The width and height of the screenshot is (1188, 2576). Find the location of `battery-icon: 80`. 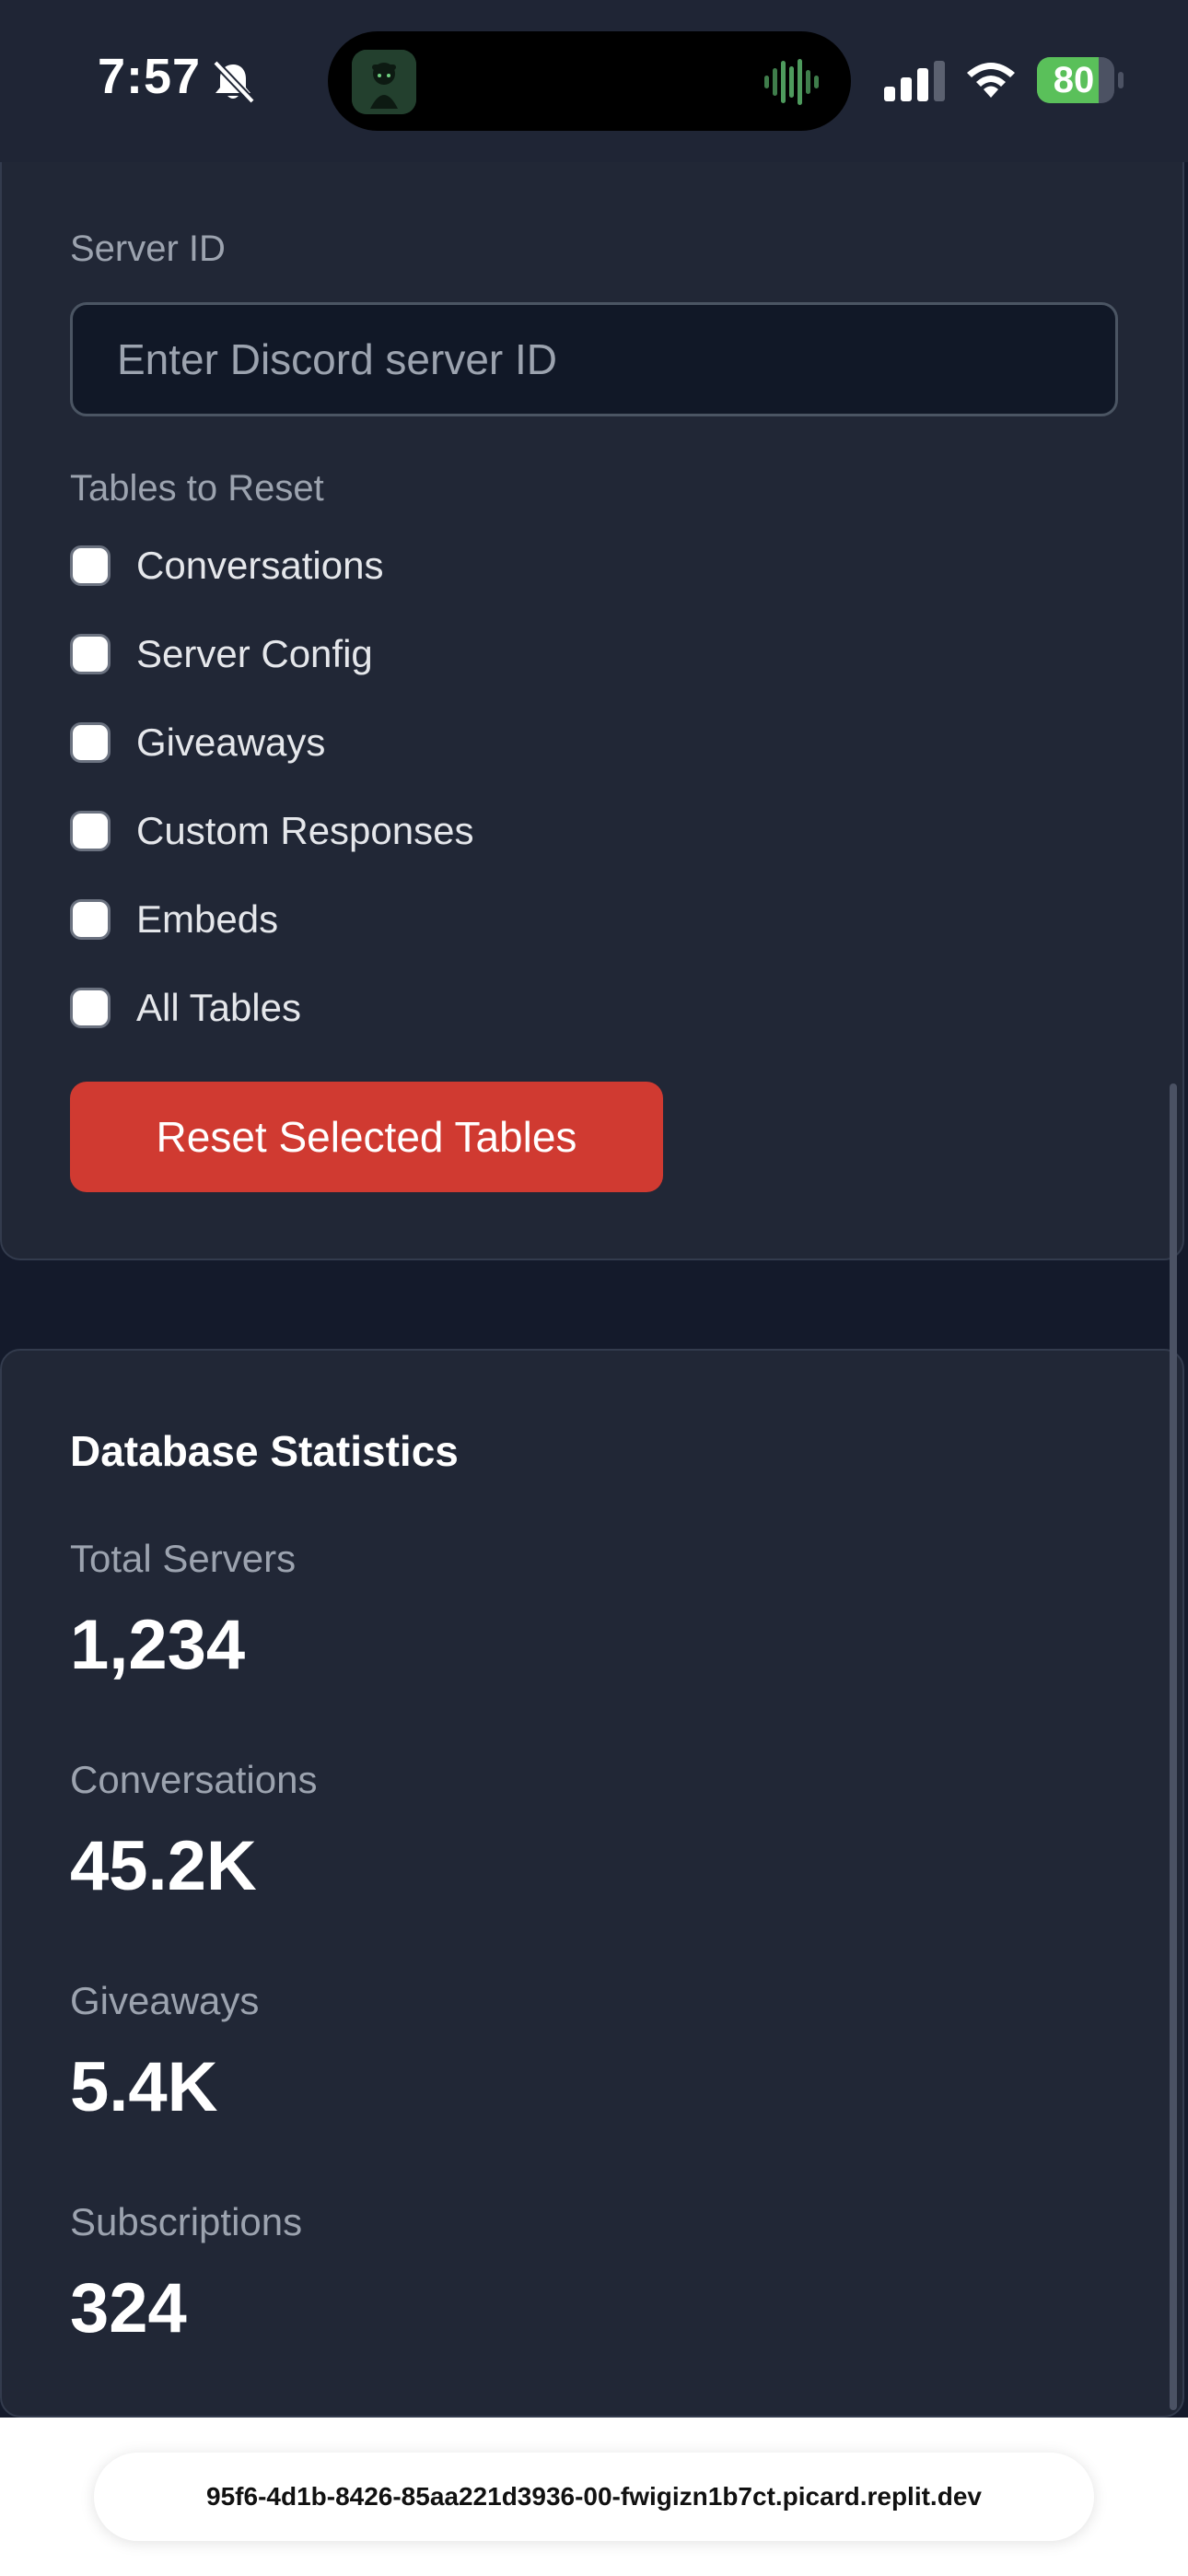

battery-icon: 80 is located at coordinates (1081, 80).